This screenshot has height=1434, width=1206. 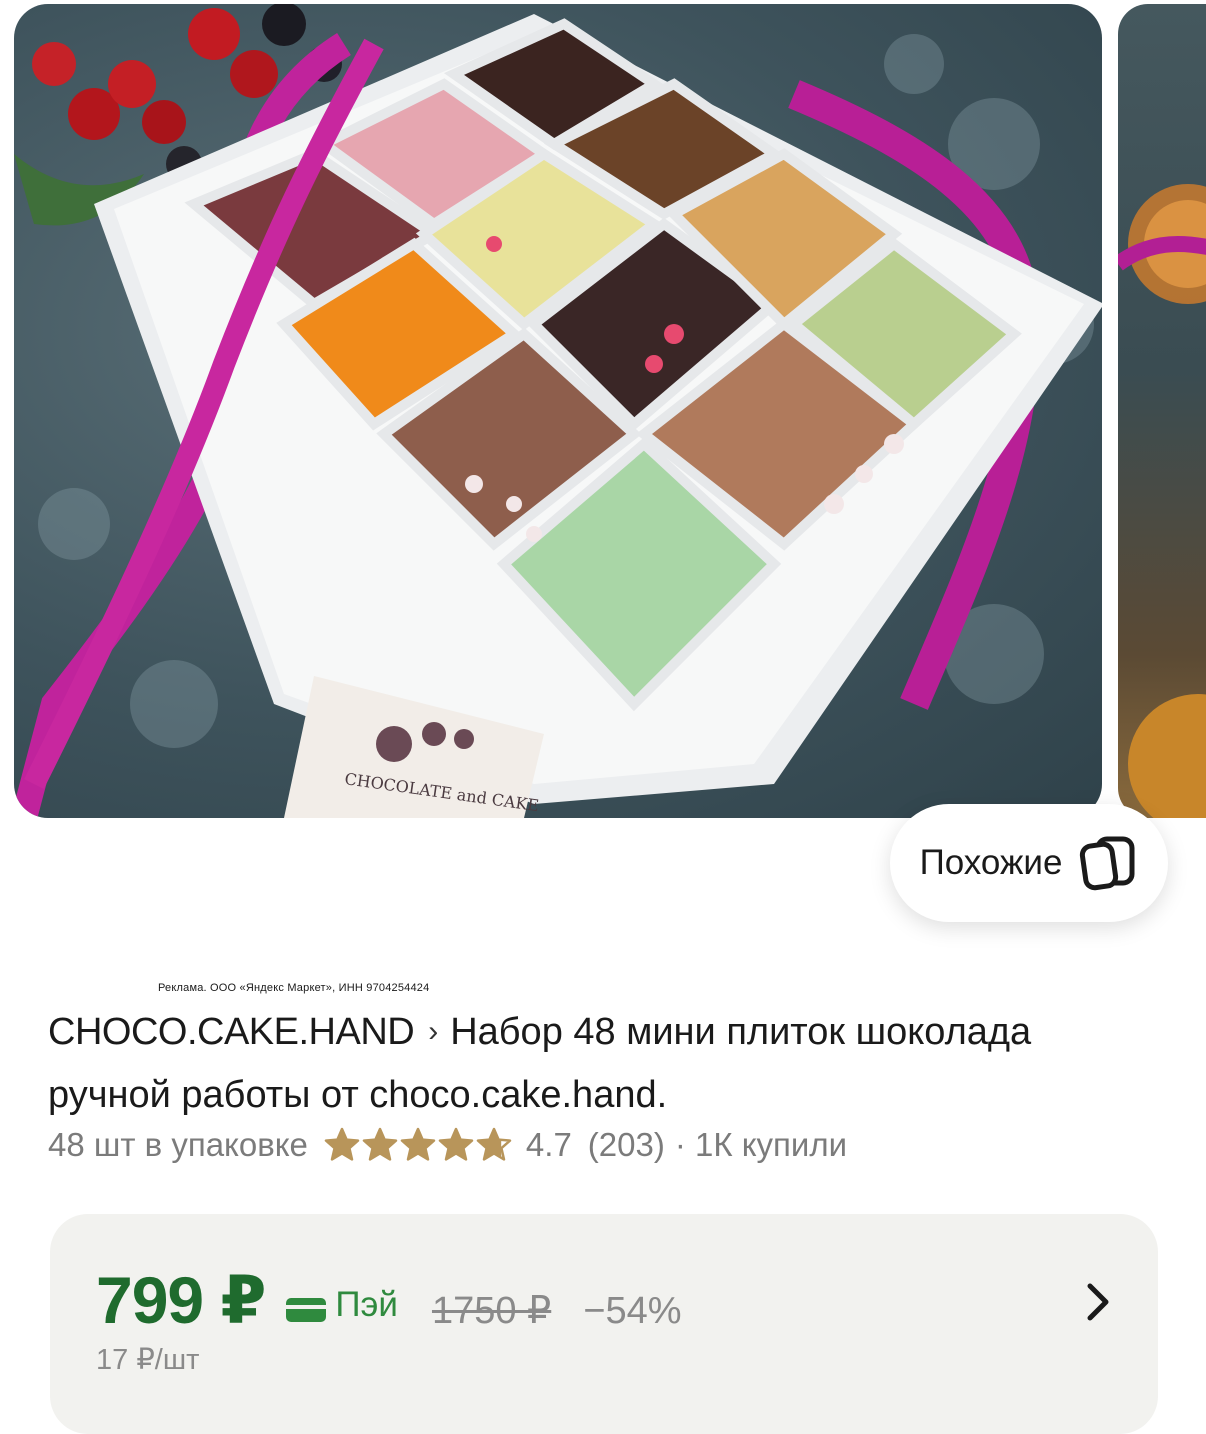 What do you see at coordinates (181, 1300) in the screenshot?
I see `current-price: 799 ₽` at bounding box center [181, 1300].